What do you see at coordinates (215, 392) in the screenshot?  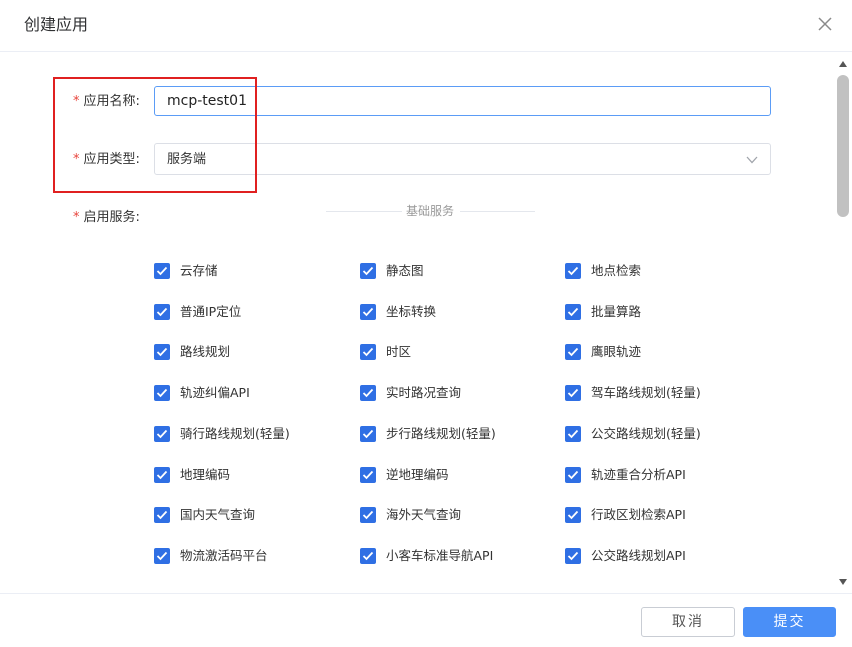 I see `service-checkbox-label: 轨迹纠偏API` at bounding box center [215, 392].